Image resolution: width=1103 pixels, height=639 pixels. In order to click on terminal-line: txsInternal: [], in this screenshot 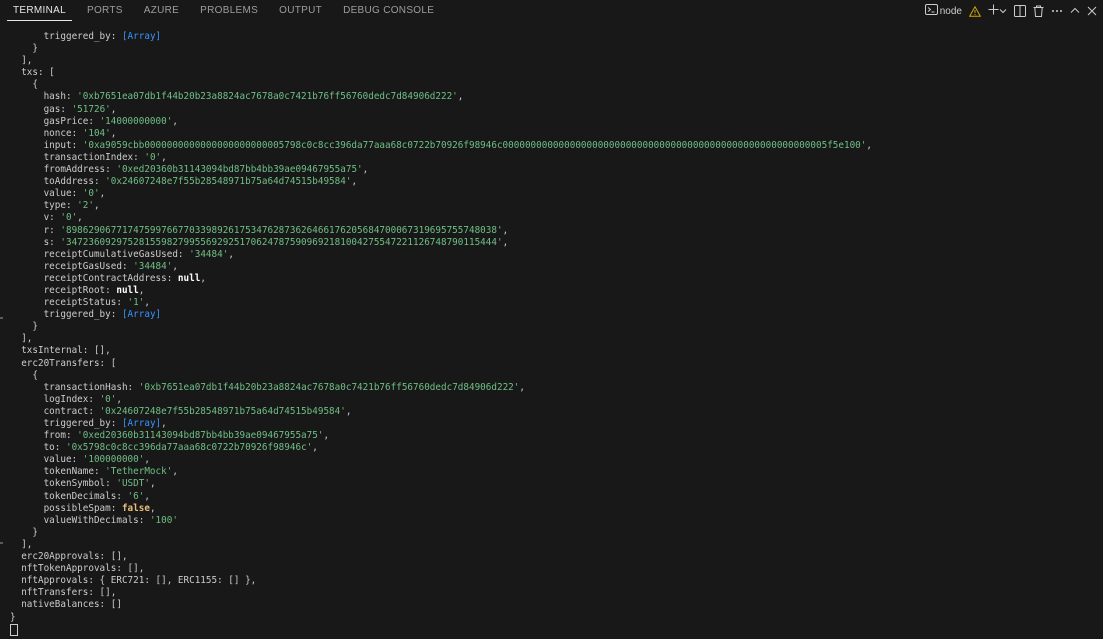, I will do `click(555, 351)`.